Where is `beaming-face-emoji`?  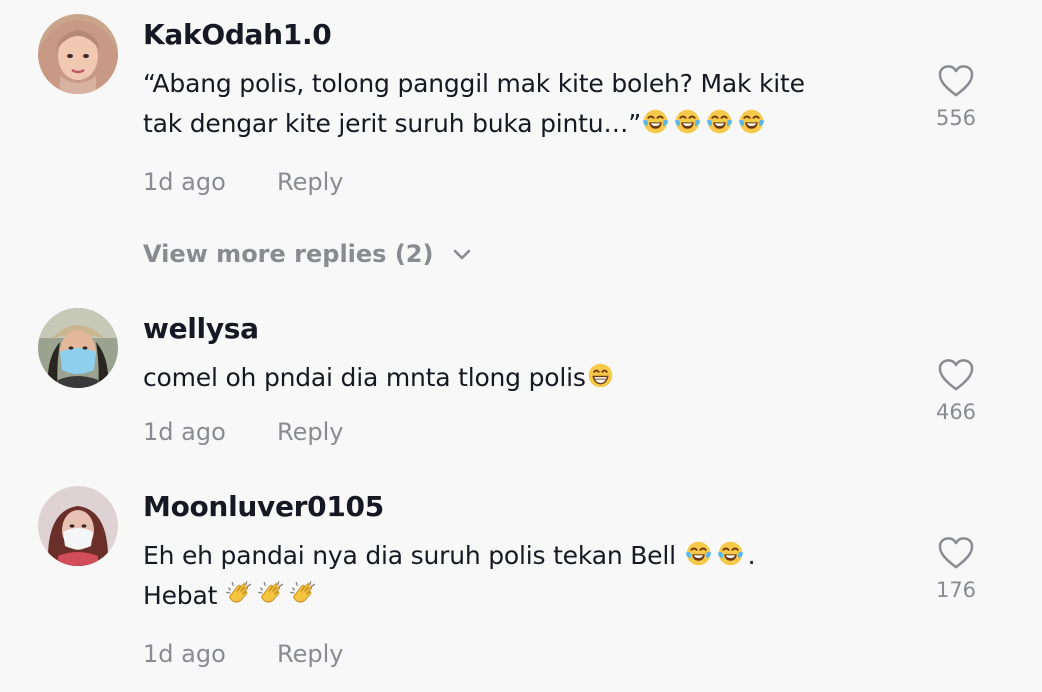 beaming-face-emoji is located at coordinates (600, 375).